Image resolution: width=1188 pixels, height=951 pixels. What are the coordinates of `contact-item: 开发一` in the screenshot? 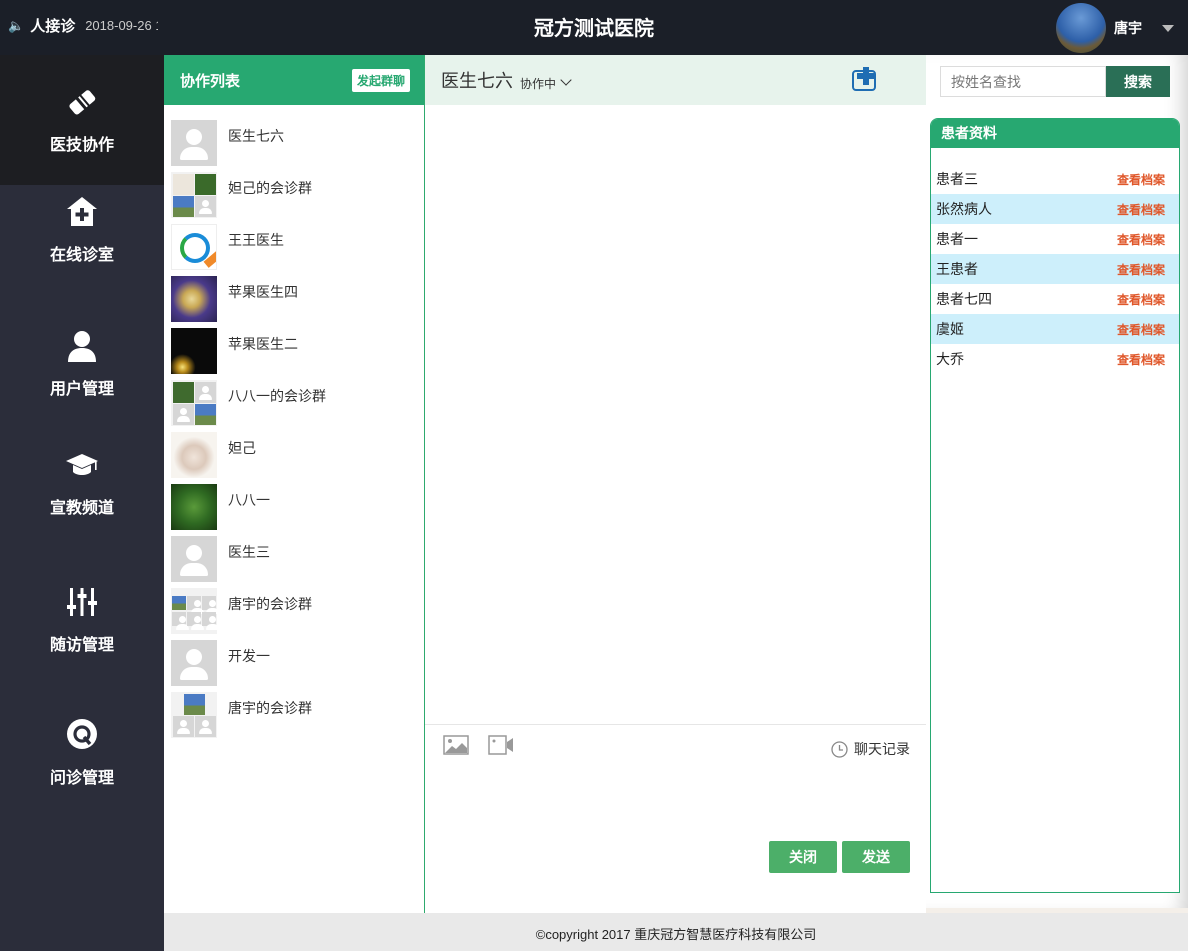 It's located at (296, 663).